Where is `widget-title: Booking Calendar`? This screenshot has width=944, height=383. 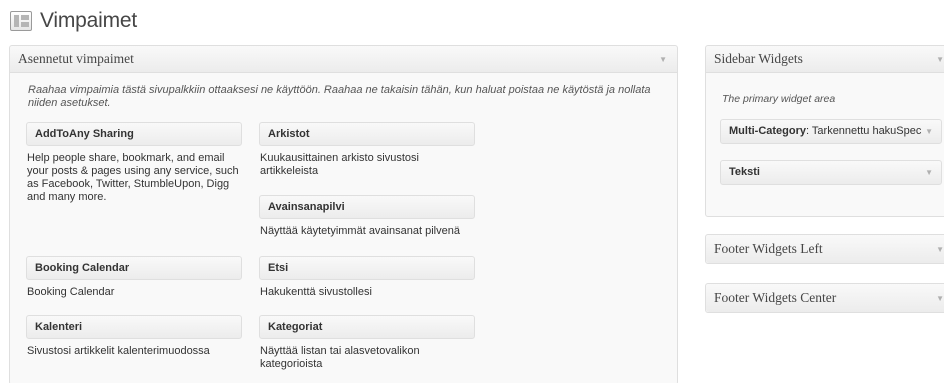
widget-title: Booking Calendar is located at coordinates (134, 268).